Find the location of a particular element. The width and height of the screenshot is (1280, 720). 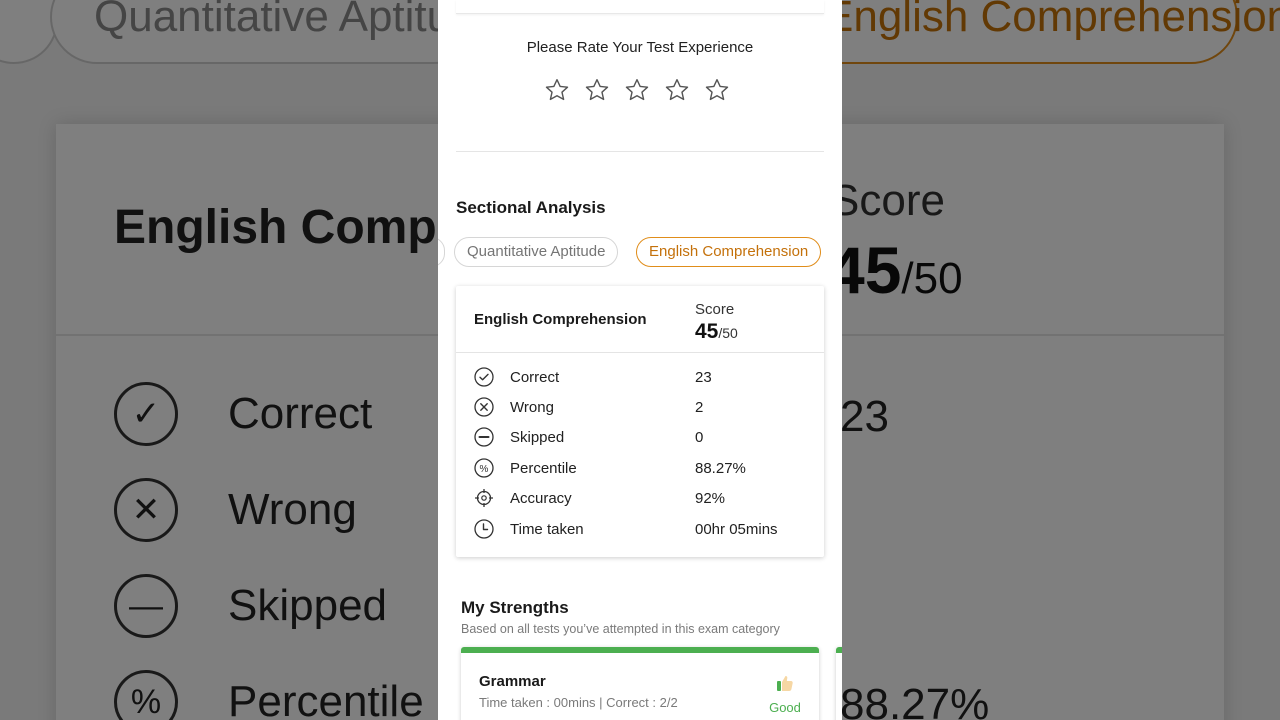

minus-circle-icon is located at coordinates (484, 437).